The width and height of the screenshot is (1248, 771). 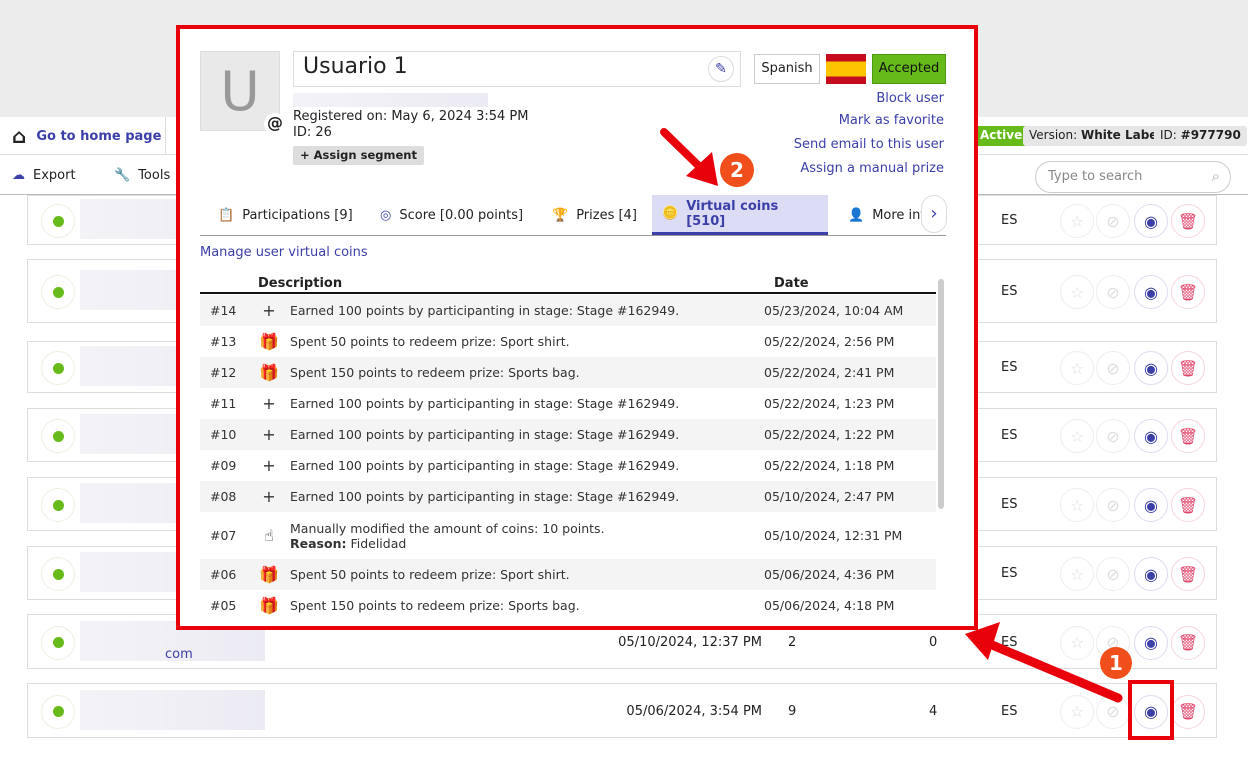 What do you see at coordinates (1151, 710) in the screenshot?
I see `highlight-eye-box` at bounding box center [1151, 710].